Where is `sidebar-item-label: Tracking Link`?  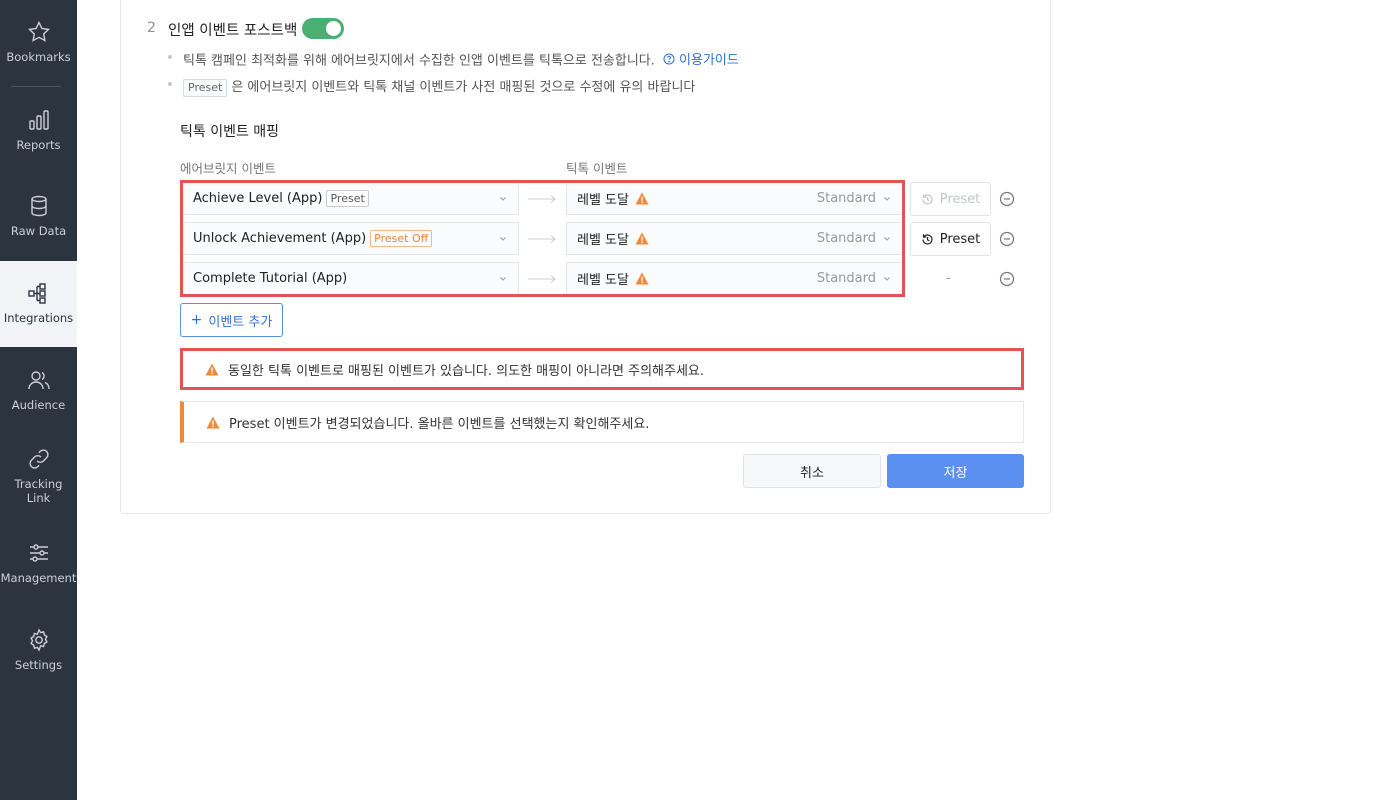 sidebar-item-label: Tracking Link is located at coordinates (38, 491).